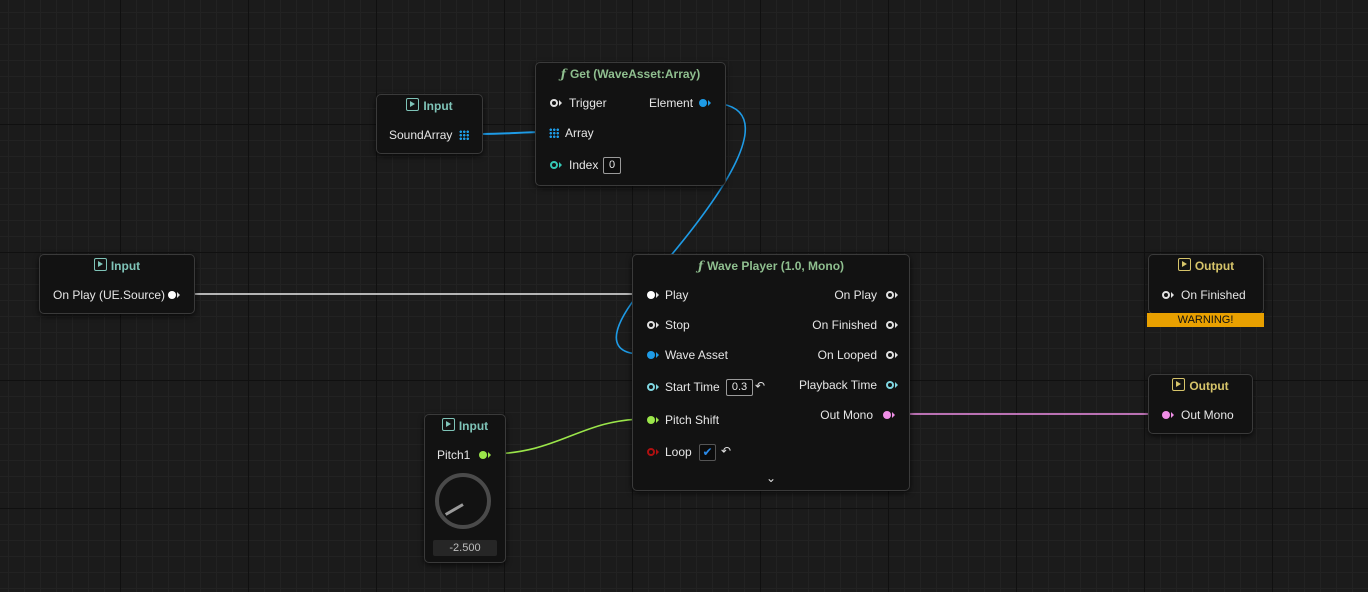 This screenshot has height=592, width=1368. What do you see at coordinates (454, 509) in the screenshot?
I see `knob-needle` at bounding box center [454, 509].